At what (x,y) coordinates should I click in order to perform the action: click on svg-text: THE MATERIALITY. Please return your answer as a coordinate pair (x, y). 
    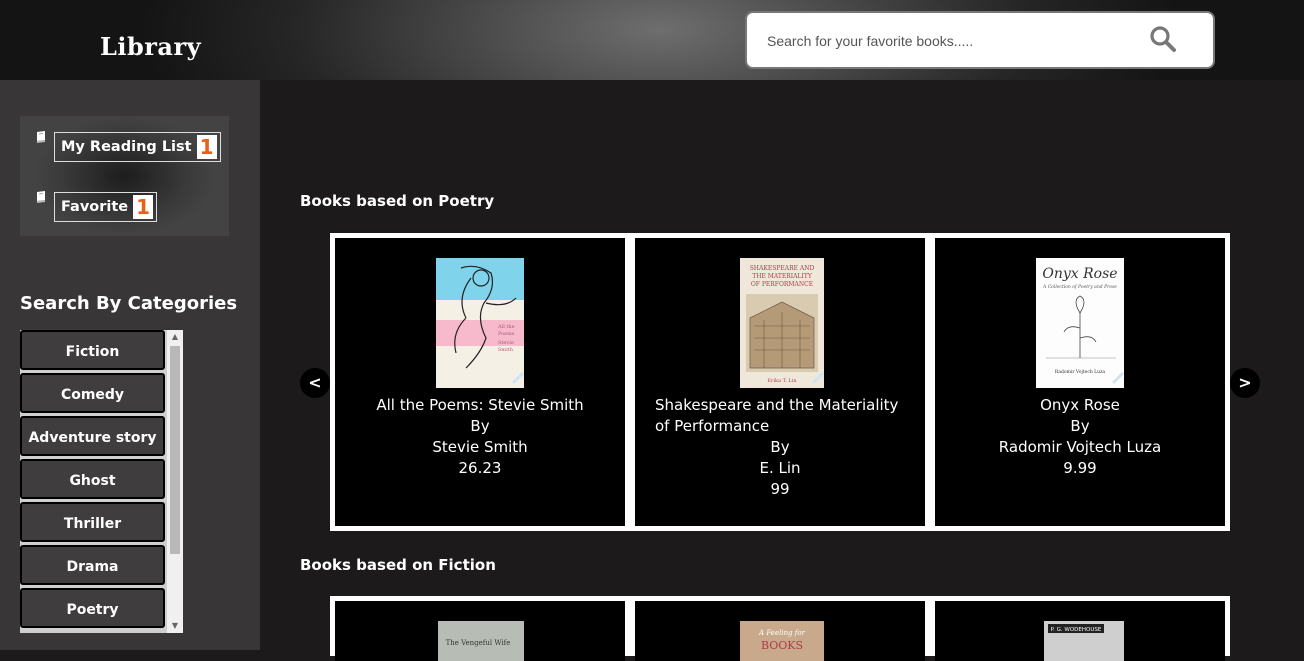
    Looking at the image, I should click on (782, 276).